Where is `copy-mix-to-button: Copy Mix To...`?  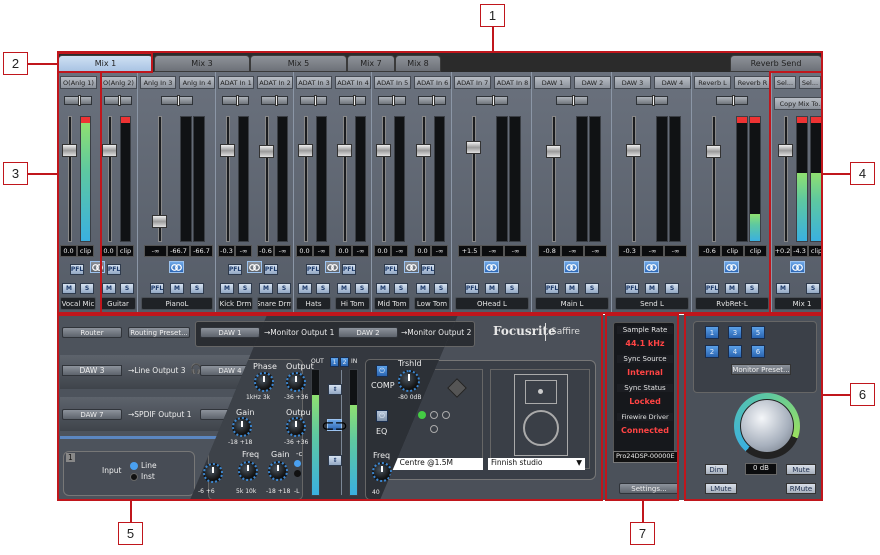
copy-mix-to-button: Copy Mix To... is located at coordinates (798, 103).